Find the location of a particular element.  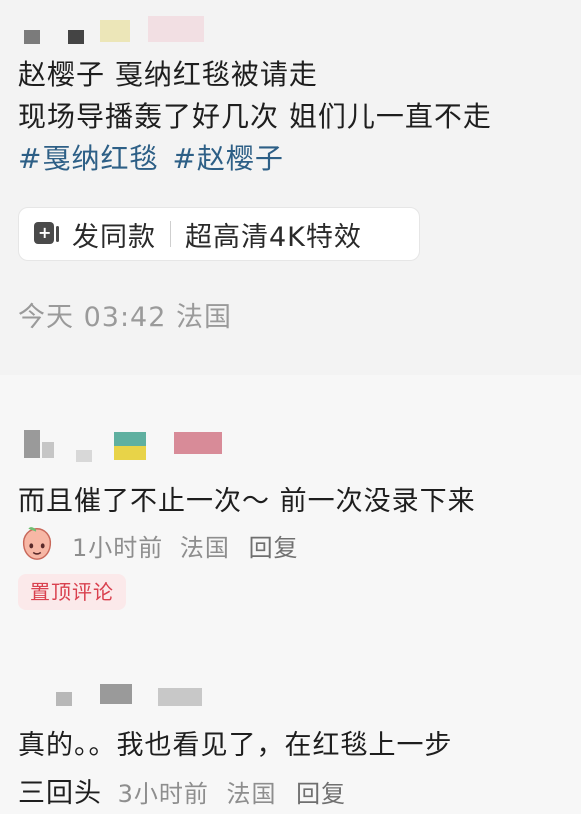

hashtag-row: #戛纳红毯 #赵樱子 is located at coordinates (293, 159).